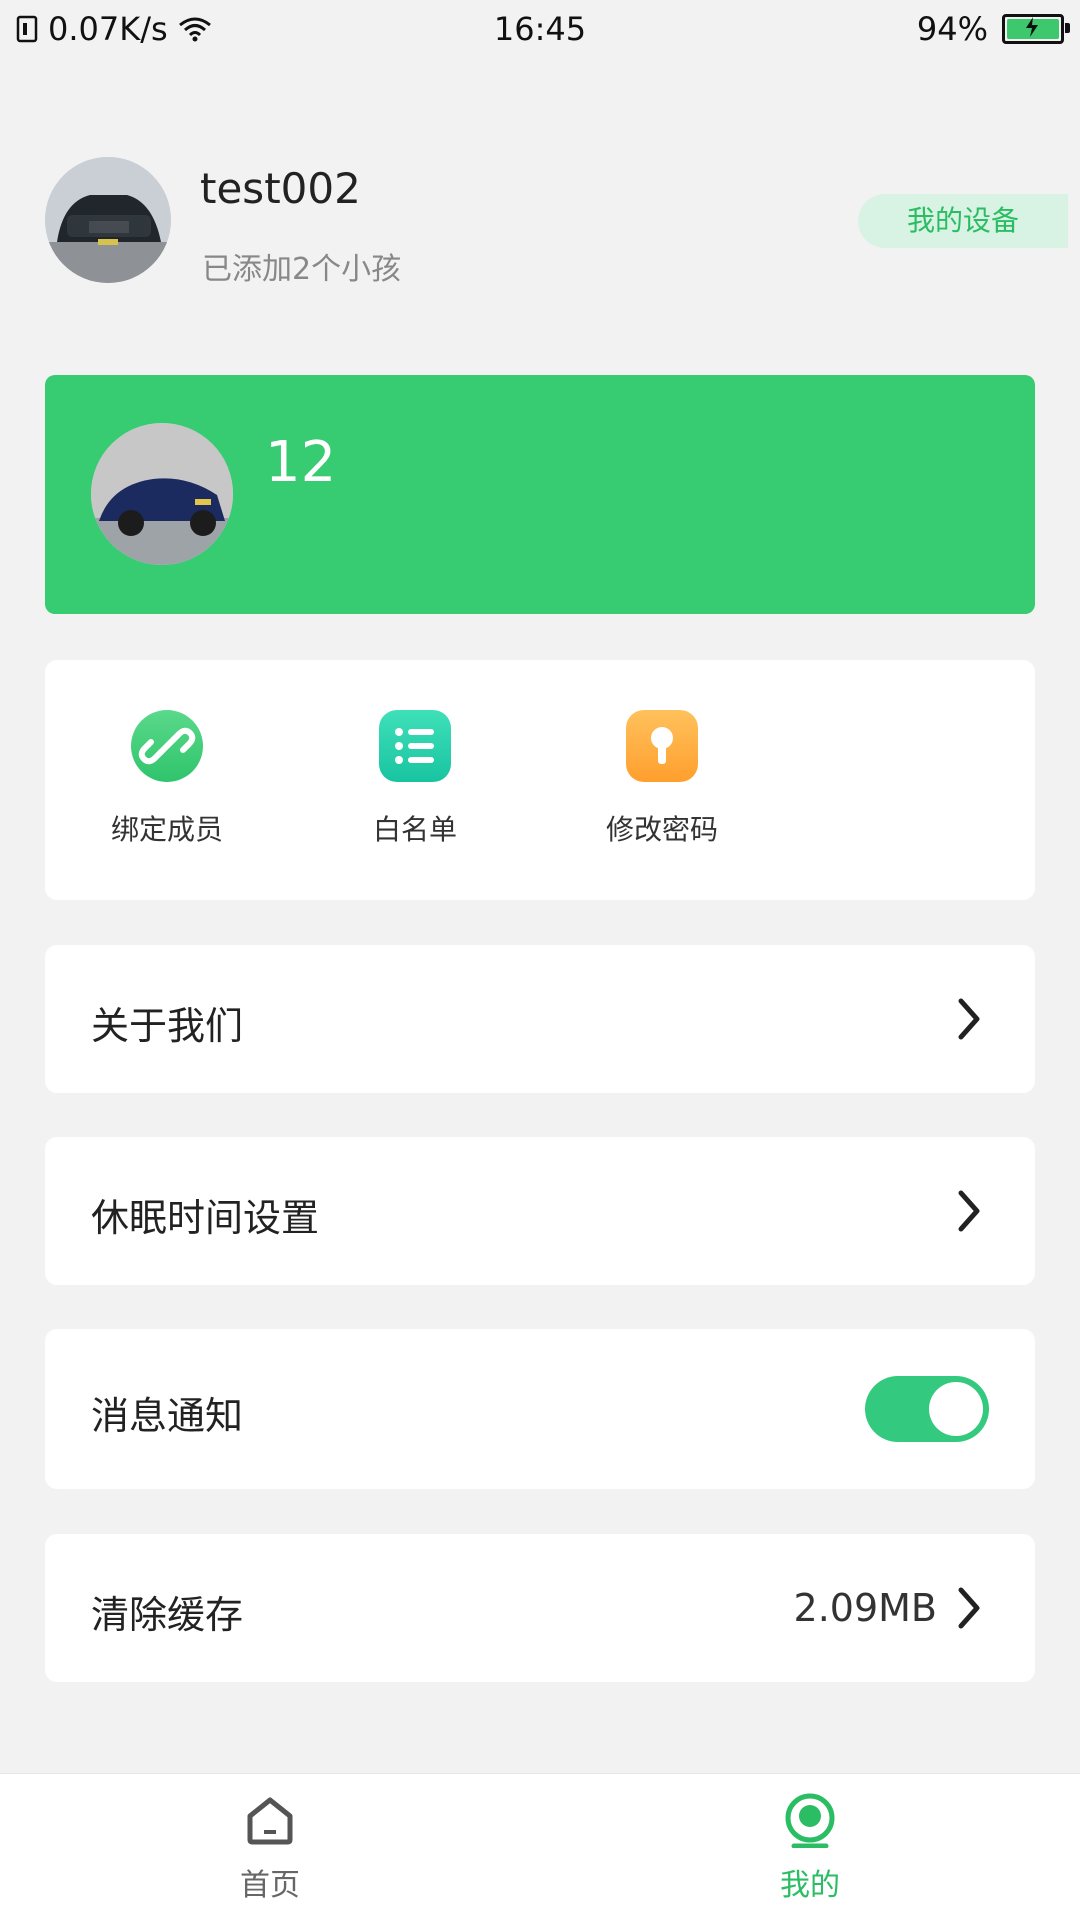 This screenshot has height=1920, width=1080. Describe the element at coordinates (810, 1821) in the screenshot. I see `profile-icon` at that location.